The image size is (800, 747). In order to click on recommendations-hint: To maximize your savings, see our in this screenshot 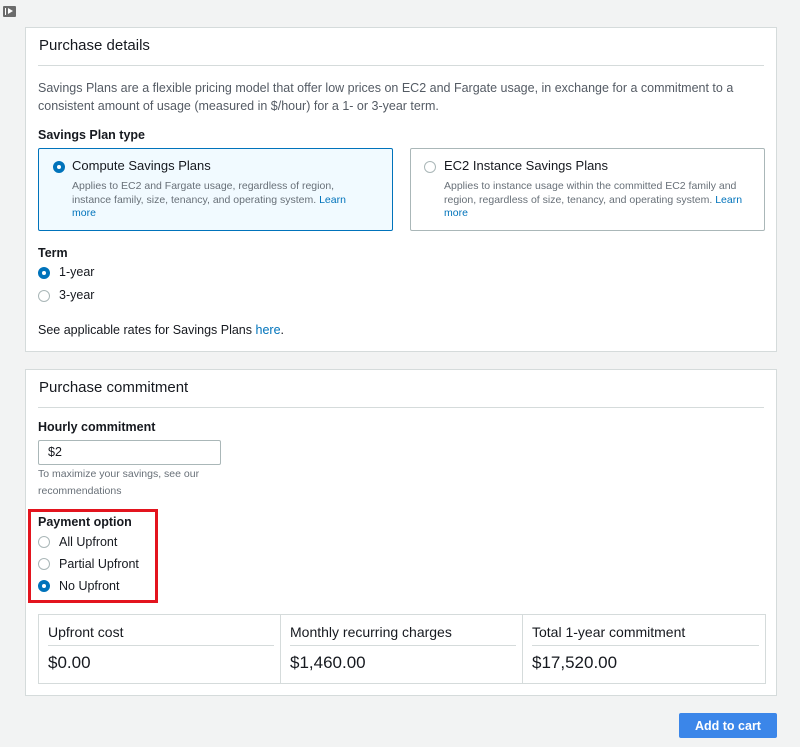, I will do `click(119, 474)`.